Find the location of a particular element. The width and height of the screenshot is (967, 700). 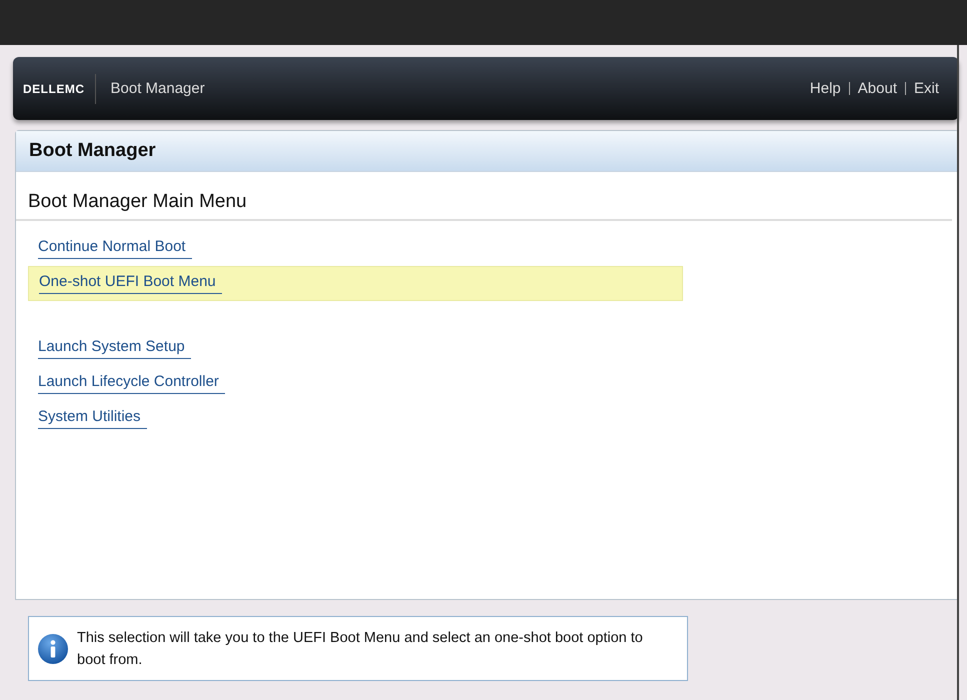

menu-link: Launch System Setup is located at coordinates (114, 348).